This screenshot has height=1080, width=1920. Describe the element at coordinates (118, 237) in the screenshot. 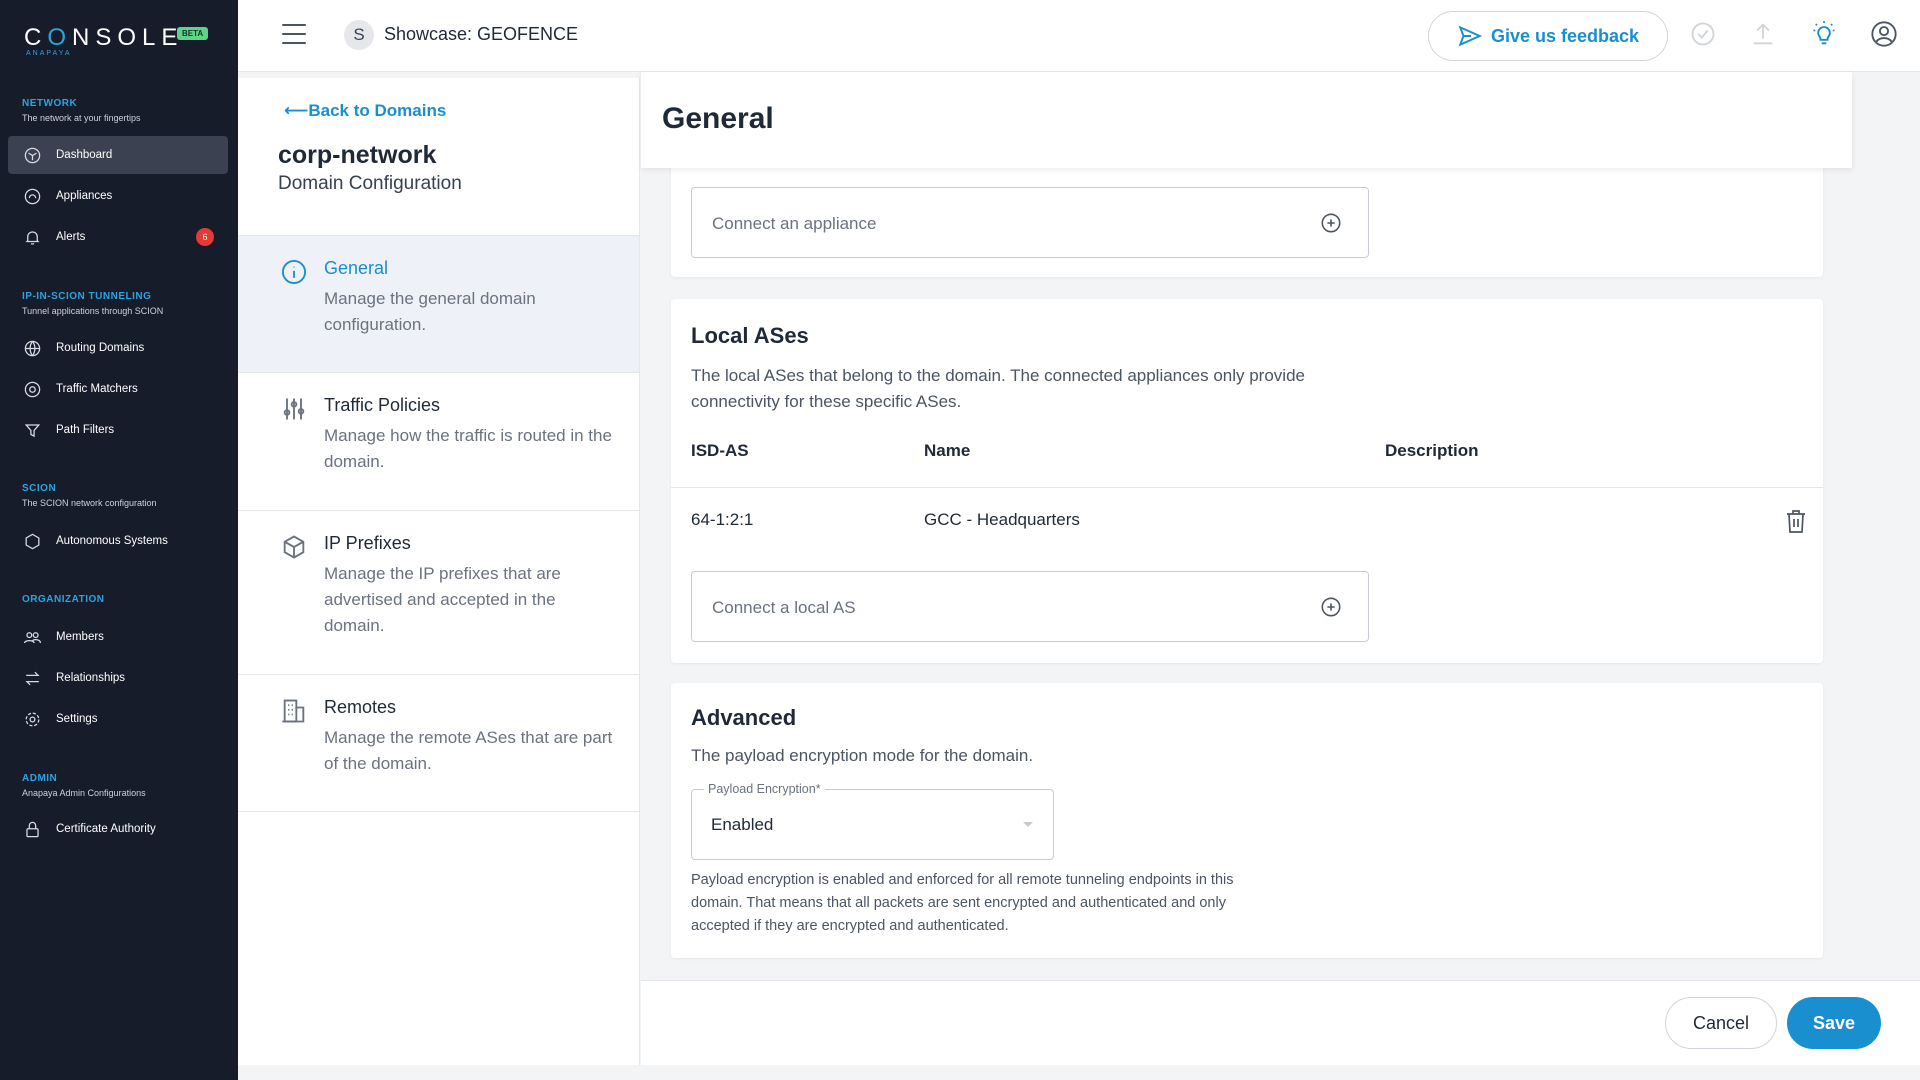

I see `sidebar-item-alerts: Alerts 6` at that location.